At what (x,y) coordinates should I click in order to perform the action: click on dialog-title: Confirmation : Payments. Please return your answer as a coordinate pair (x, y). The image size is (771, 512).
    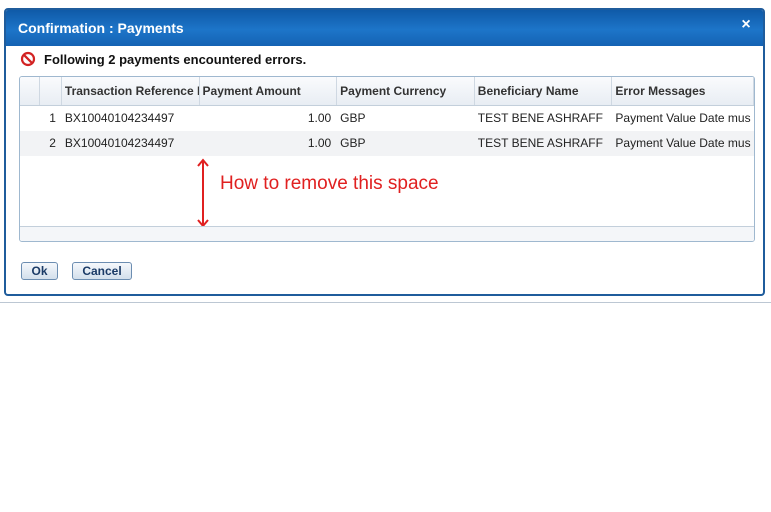
    Looking at the image, I should click on (101, 28).